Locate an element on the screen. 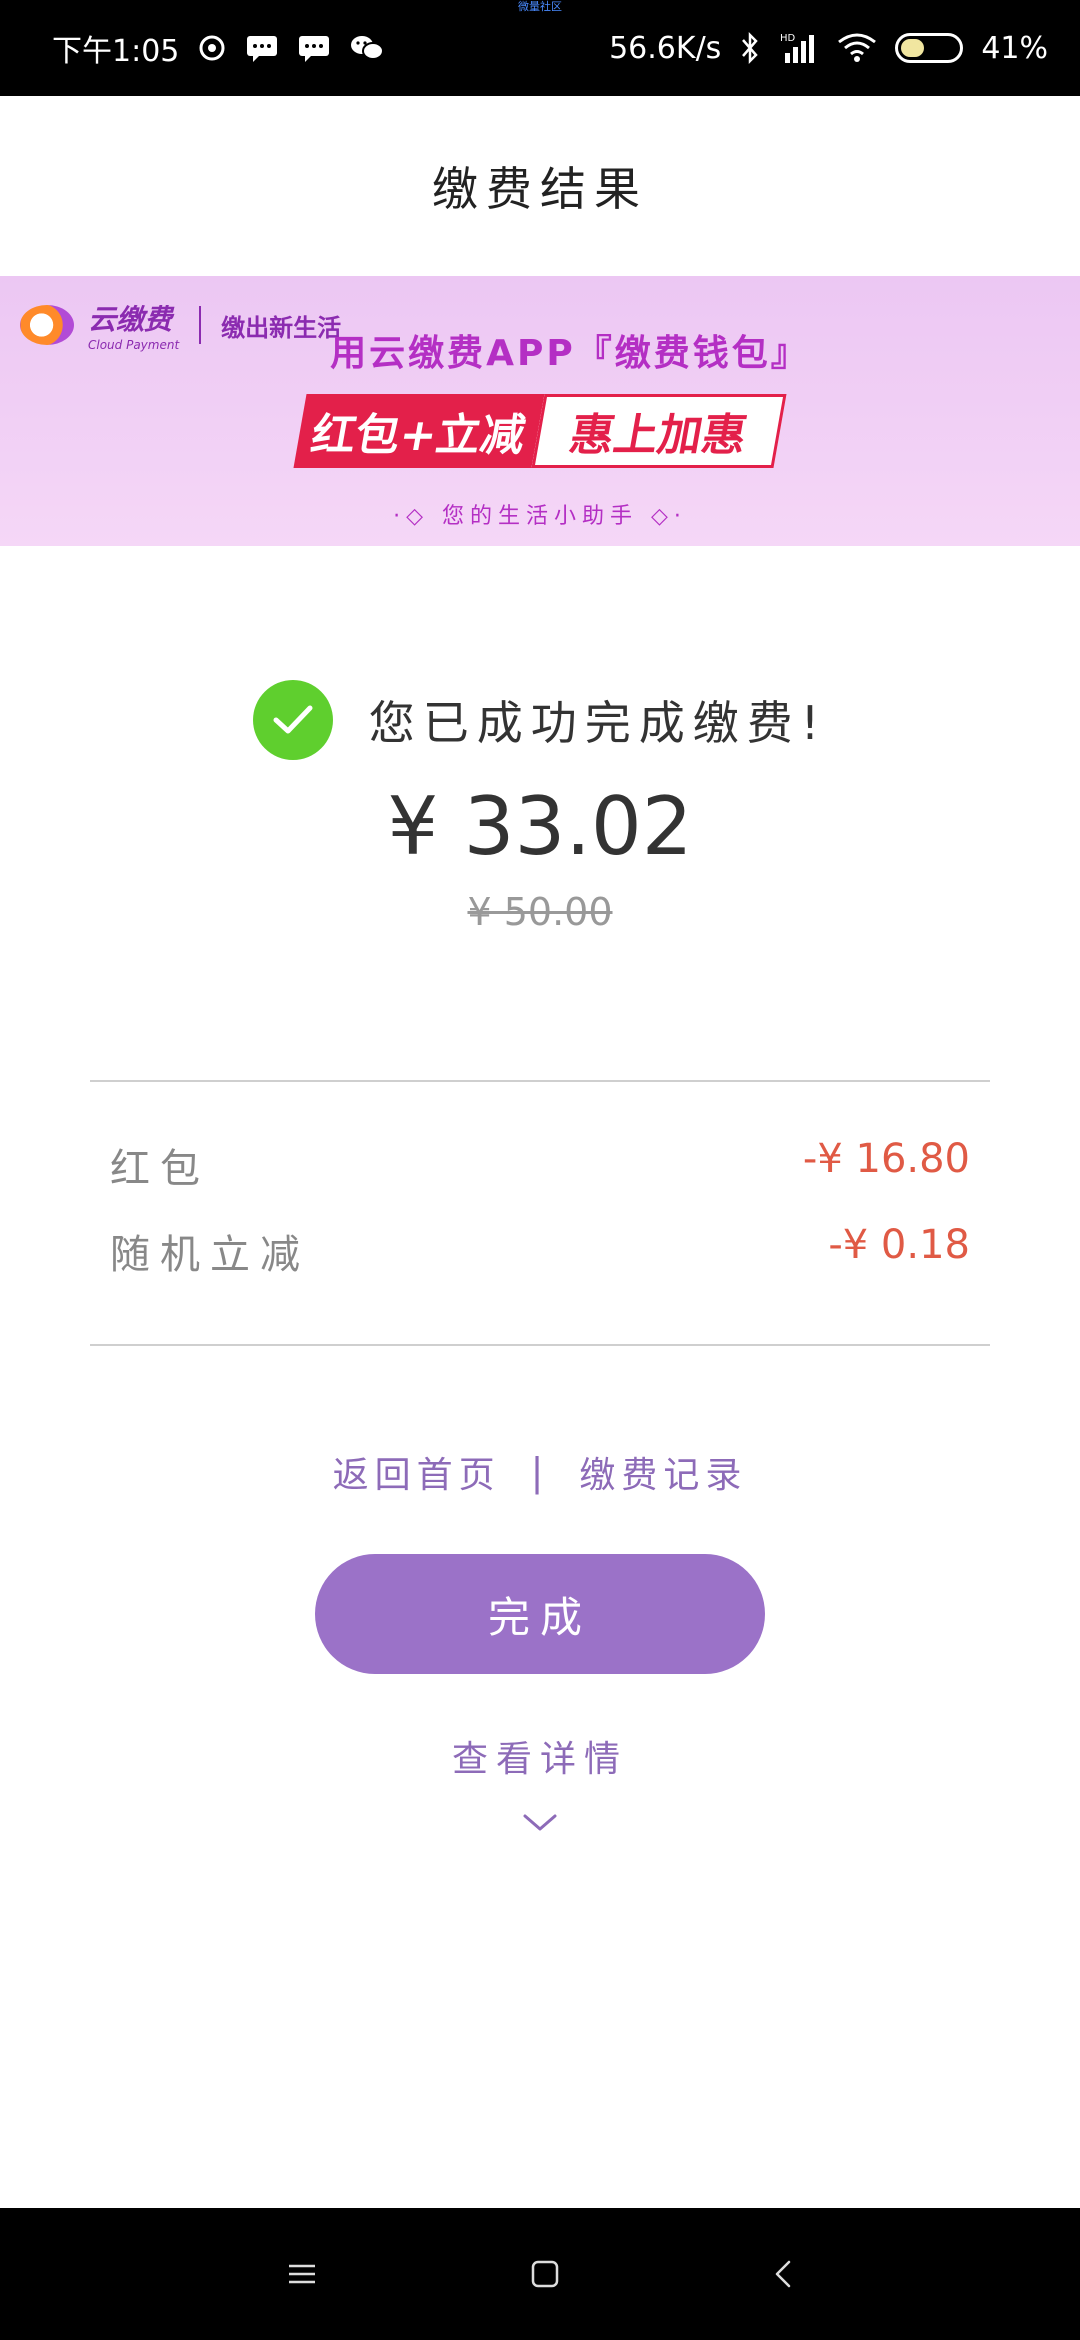  system-navbar is located at coordinates (540, 2274).